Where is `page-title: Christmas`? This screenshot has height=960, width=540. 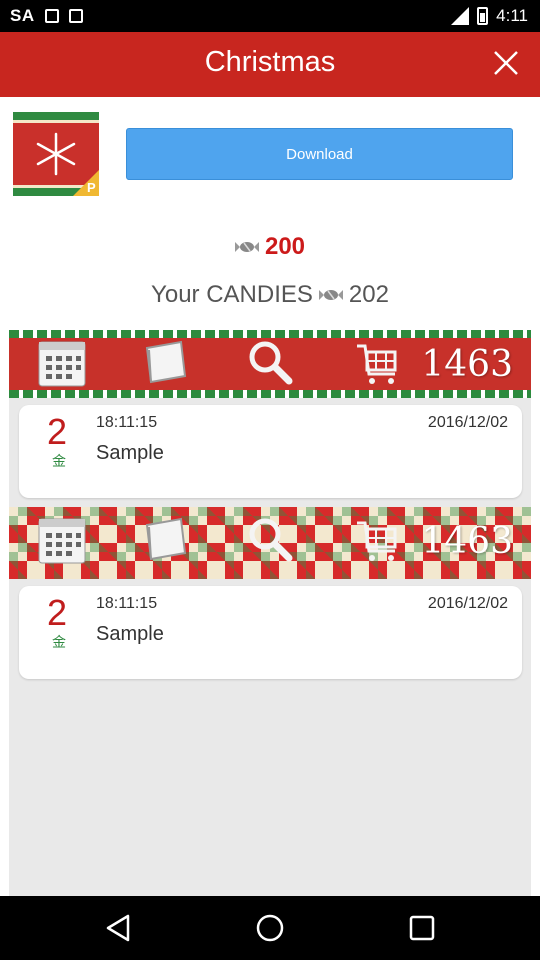 page-title: Christmas is located at coordinates (270, 62).